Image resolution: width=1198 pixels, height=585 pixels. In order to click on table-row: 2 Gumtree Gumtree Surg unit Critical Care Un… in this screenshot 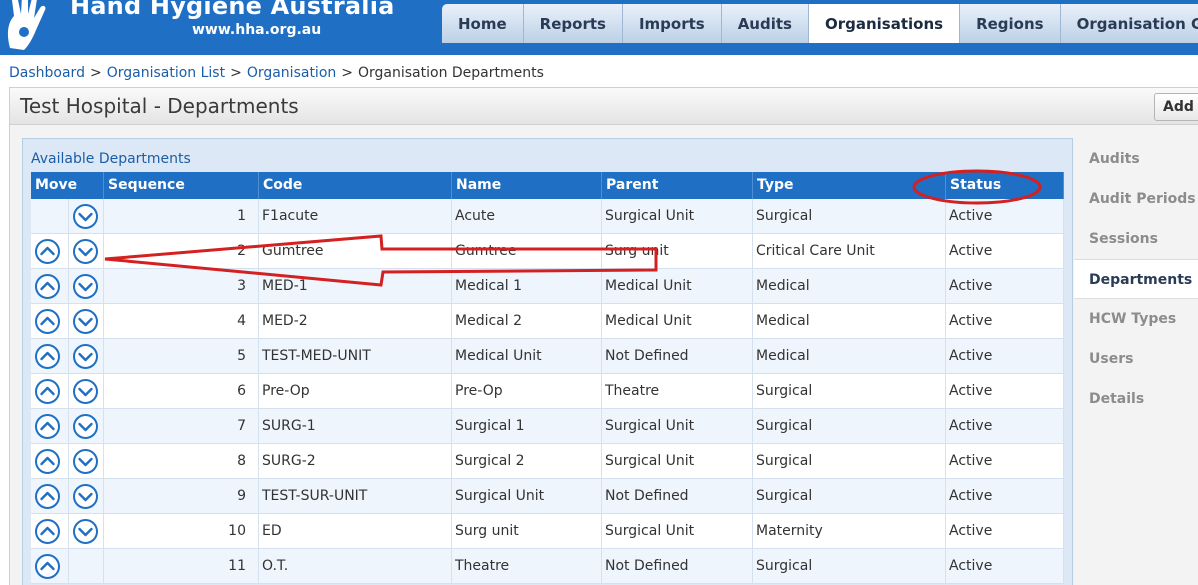, I will do `click(547, 251)`.